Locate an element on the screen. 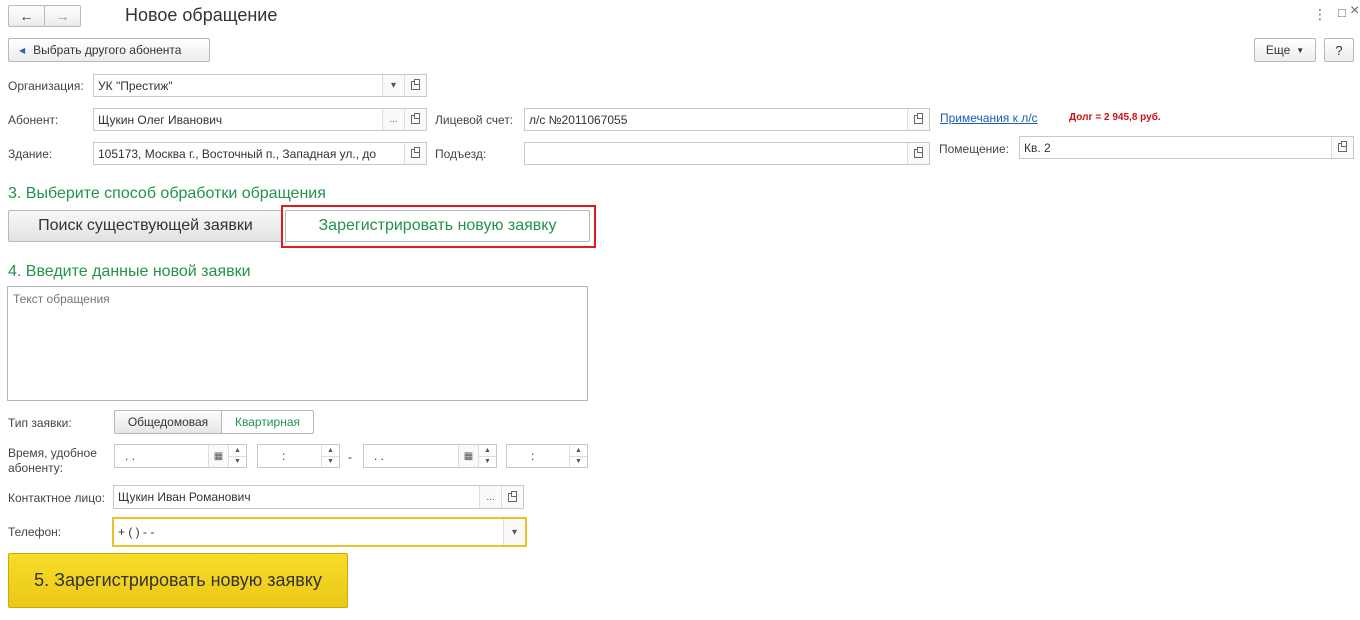  account-field: л/с №2011067055 is located at coordinates (727, 119).